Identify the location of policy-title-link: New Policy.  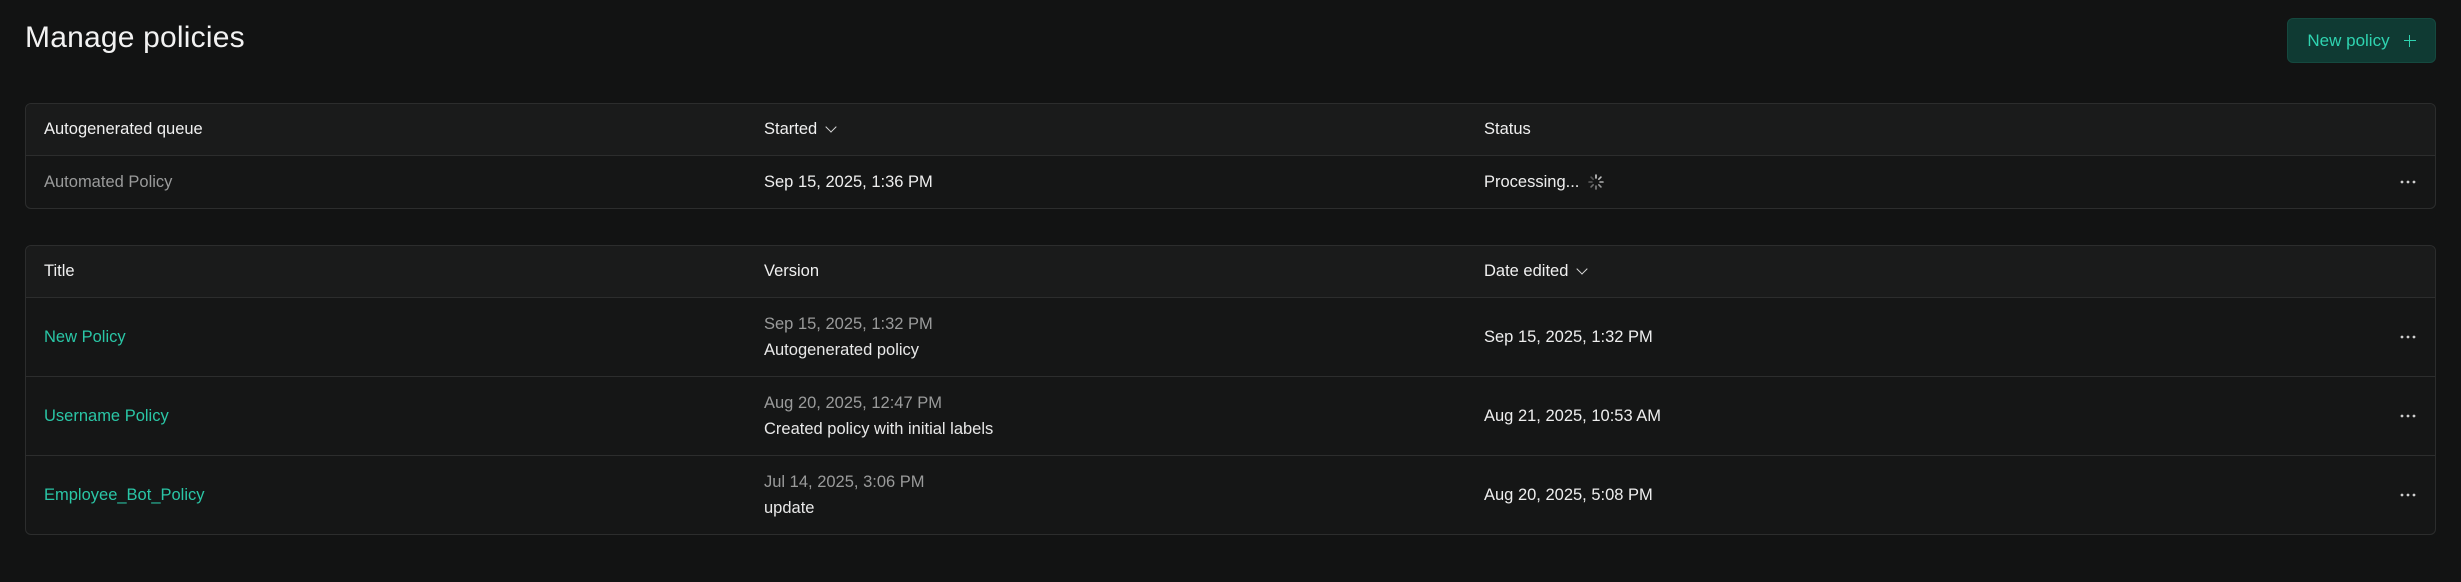
(386, 337).